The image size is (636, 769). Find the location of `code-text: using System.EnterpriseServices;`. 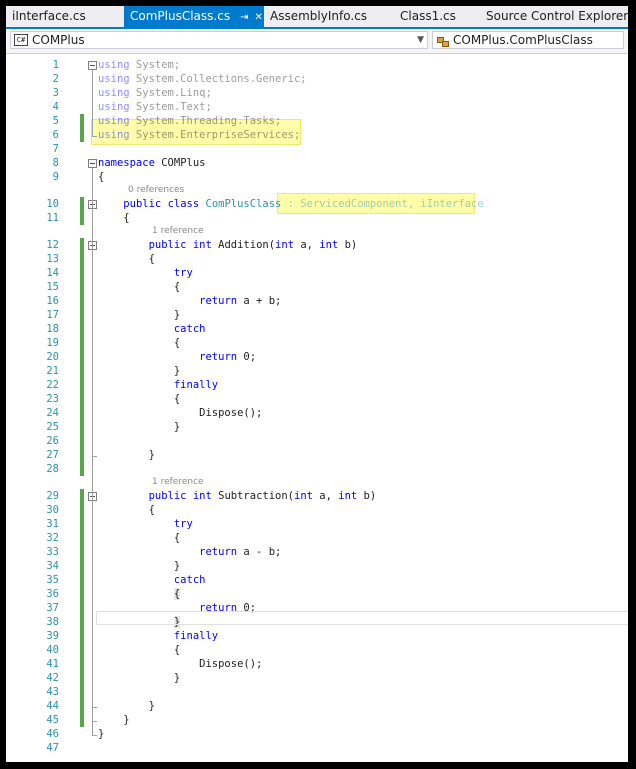

code-text: using System.EnterpriseServices; is located at coordinates (199, 135).